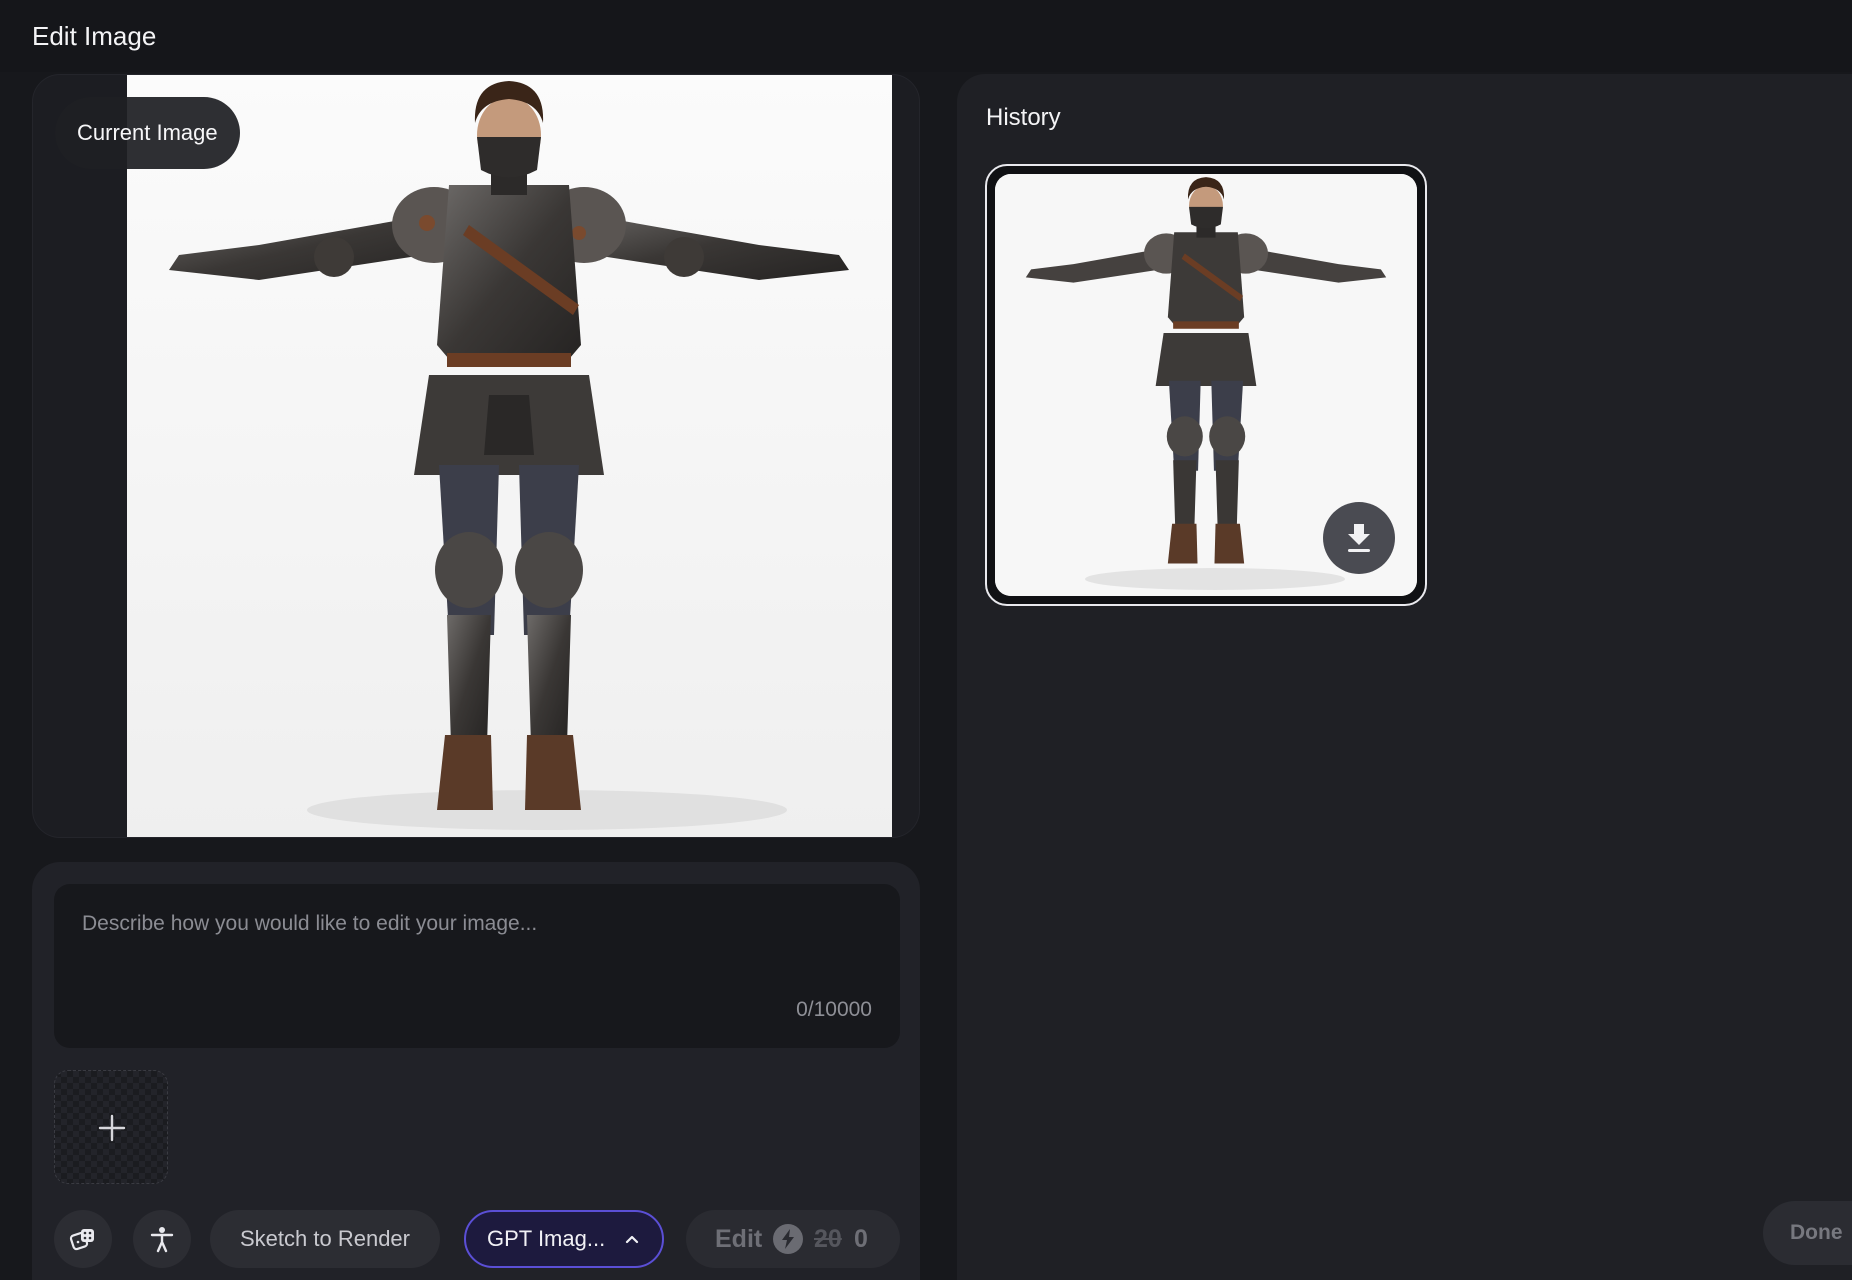 The image size is (1852, 1280). What do you see at coordinates (739, 1239) in the screenshot?
I see `edit-button-label: Edit` at bounding box center [739, 1239].